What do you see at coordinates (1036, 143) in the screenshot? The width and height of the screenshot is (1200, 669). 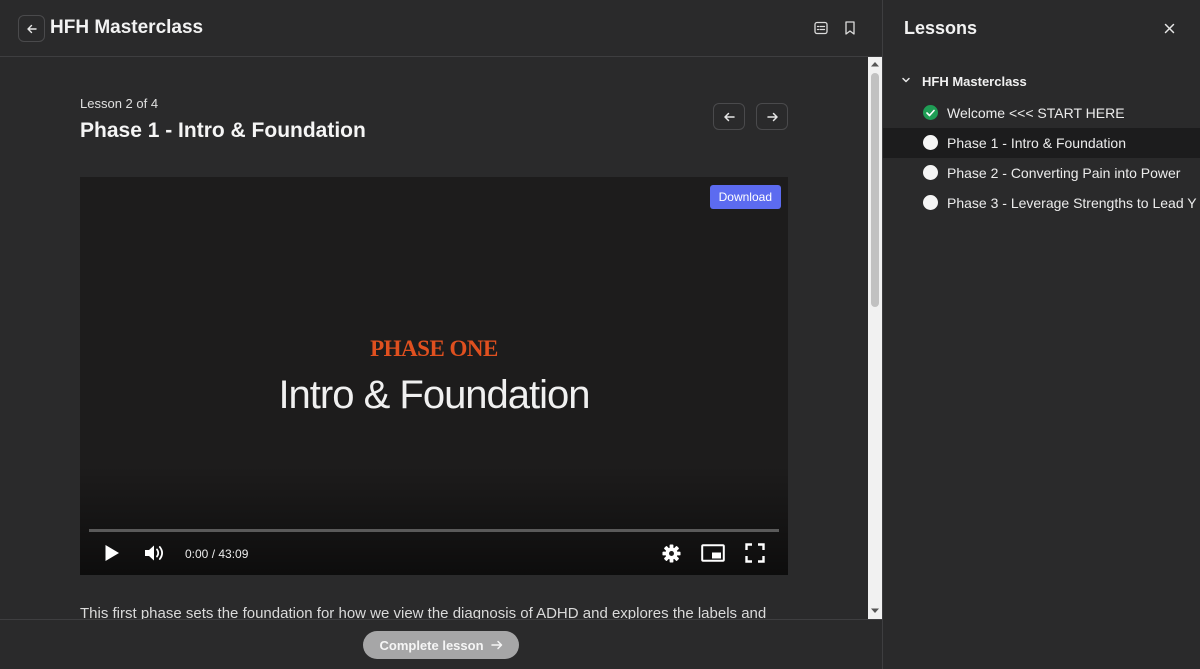 I see `lesson-item-label: Phase 1 - Intro & Foundation` at bounding box center [1036, 143].